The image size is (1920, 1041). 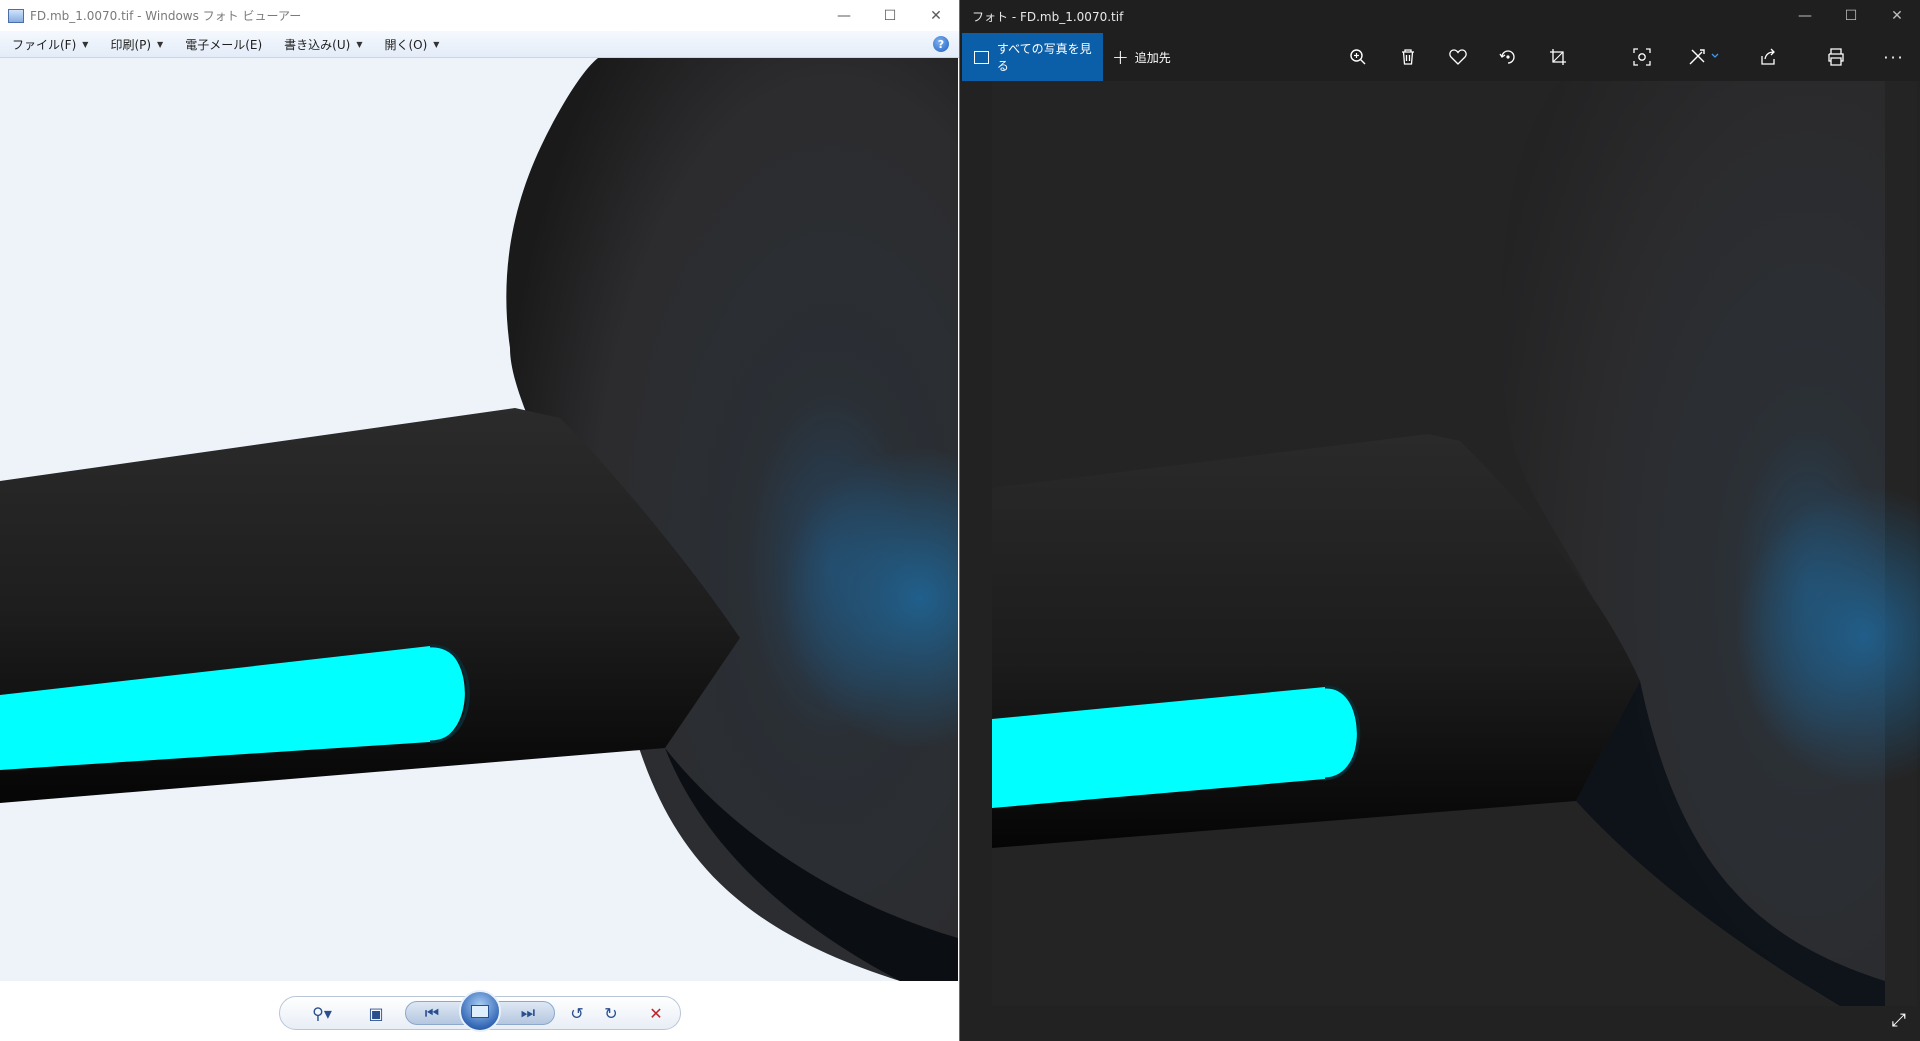 I want to click on menu-open: 開く(O) ▼, so click(x=410, y=44).